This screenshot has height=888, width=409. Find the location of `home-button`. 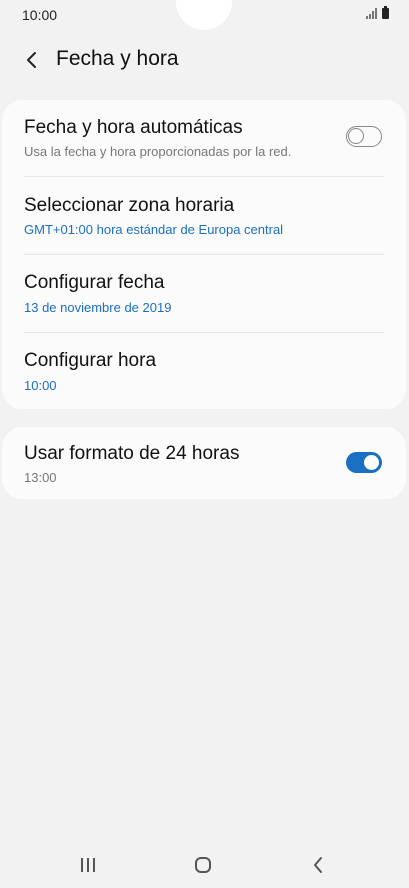

home-button is located at coordinates (203, 865).